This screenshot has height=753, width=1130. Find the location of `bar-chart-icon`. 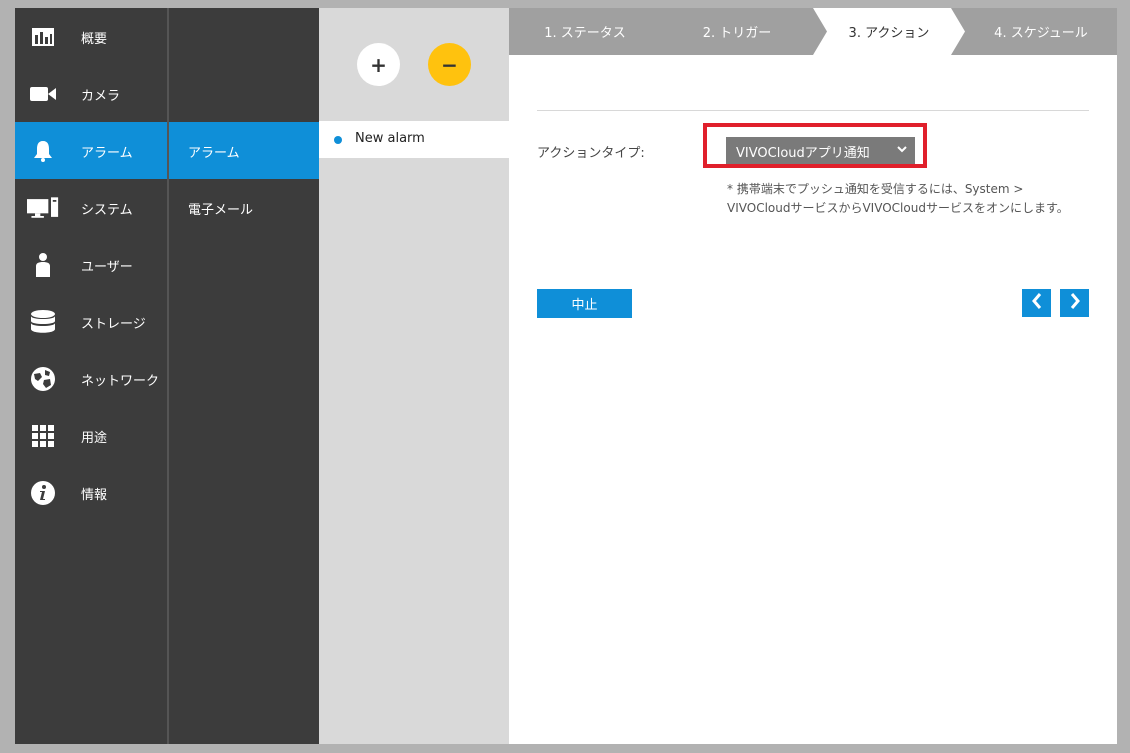

bar-chart-icon is located at coordinates (43, 37).